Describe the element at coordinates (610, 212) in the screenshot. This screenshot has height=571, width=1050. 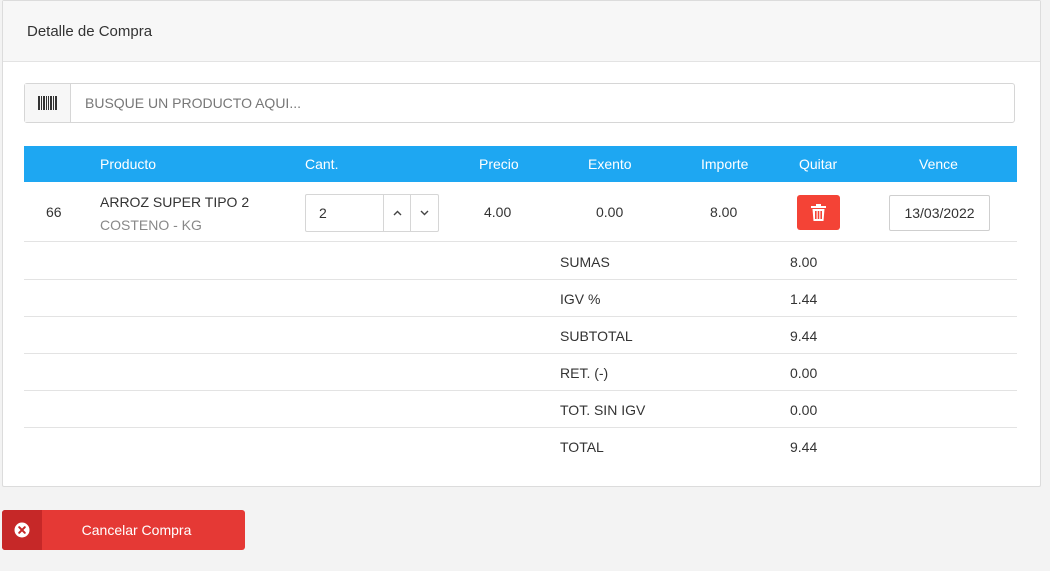
I see `exento-value: 0.00` at that location.